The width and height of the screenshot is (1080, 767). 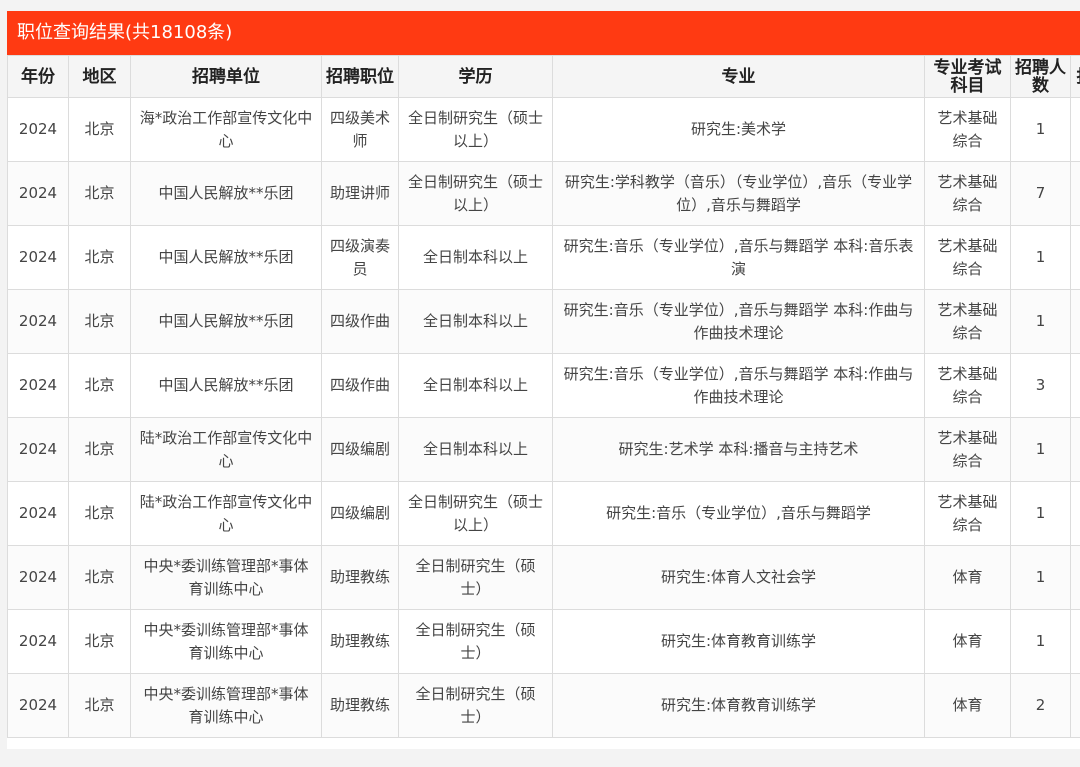 I want to click on cell-major: 研究生:音乐（专业学位）,音乐与舞蹈学, so click(x=738, y=513).